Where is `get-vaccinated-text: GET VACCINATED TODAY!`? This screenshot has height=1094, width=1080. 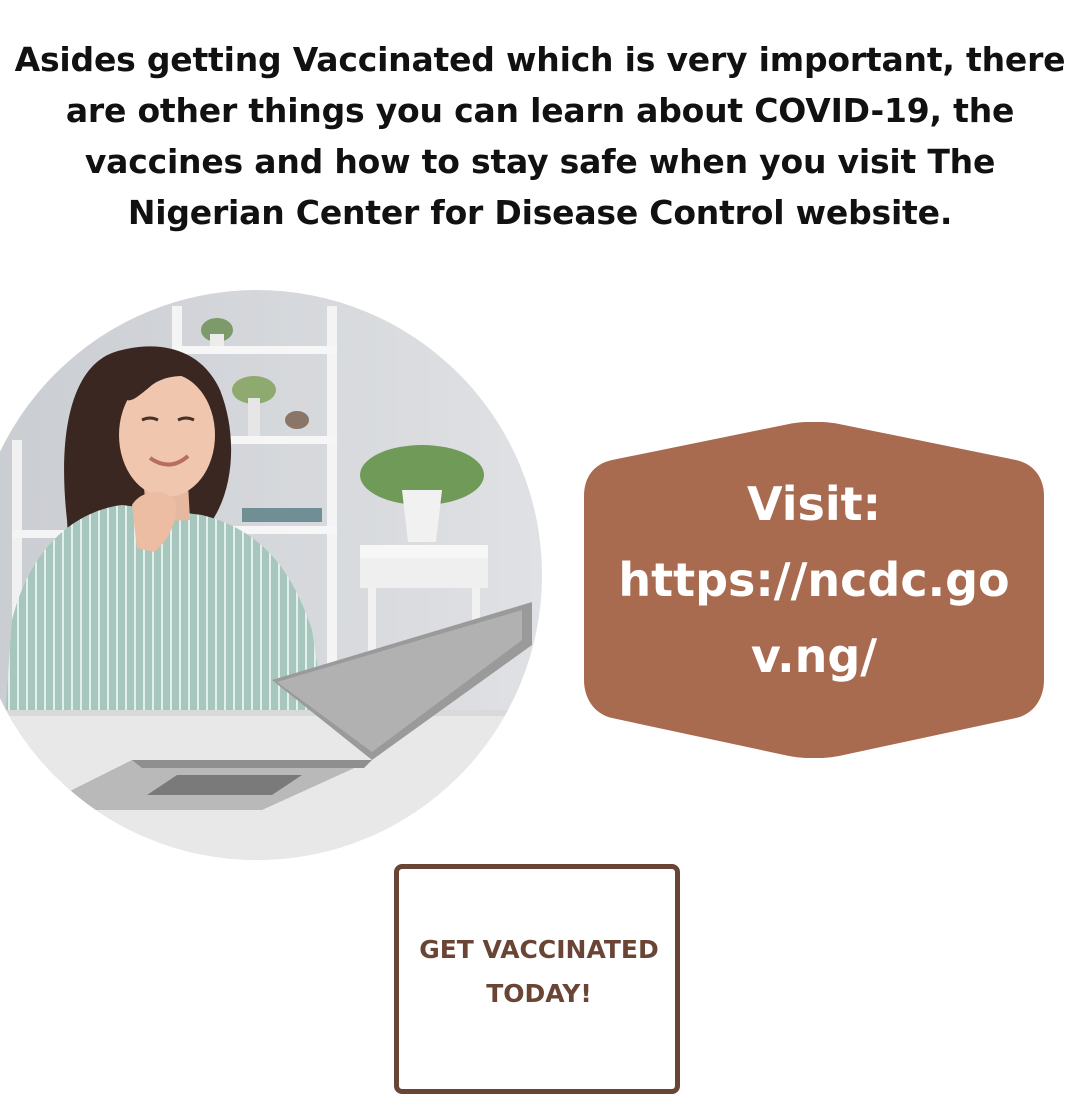
get-vaccinated-text: GET VACCINATED TODAY! is located at coordinates (539, 972).